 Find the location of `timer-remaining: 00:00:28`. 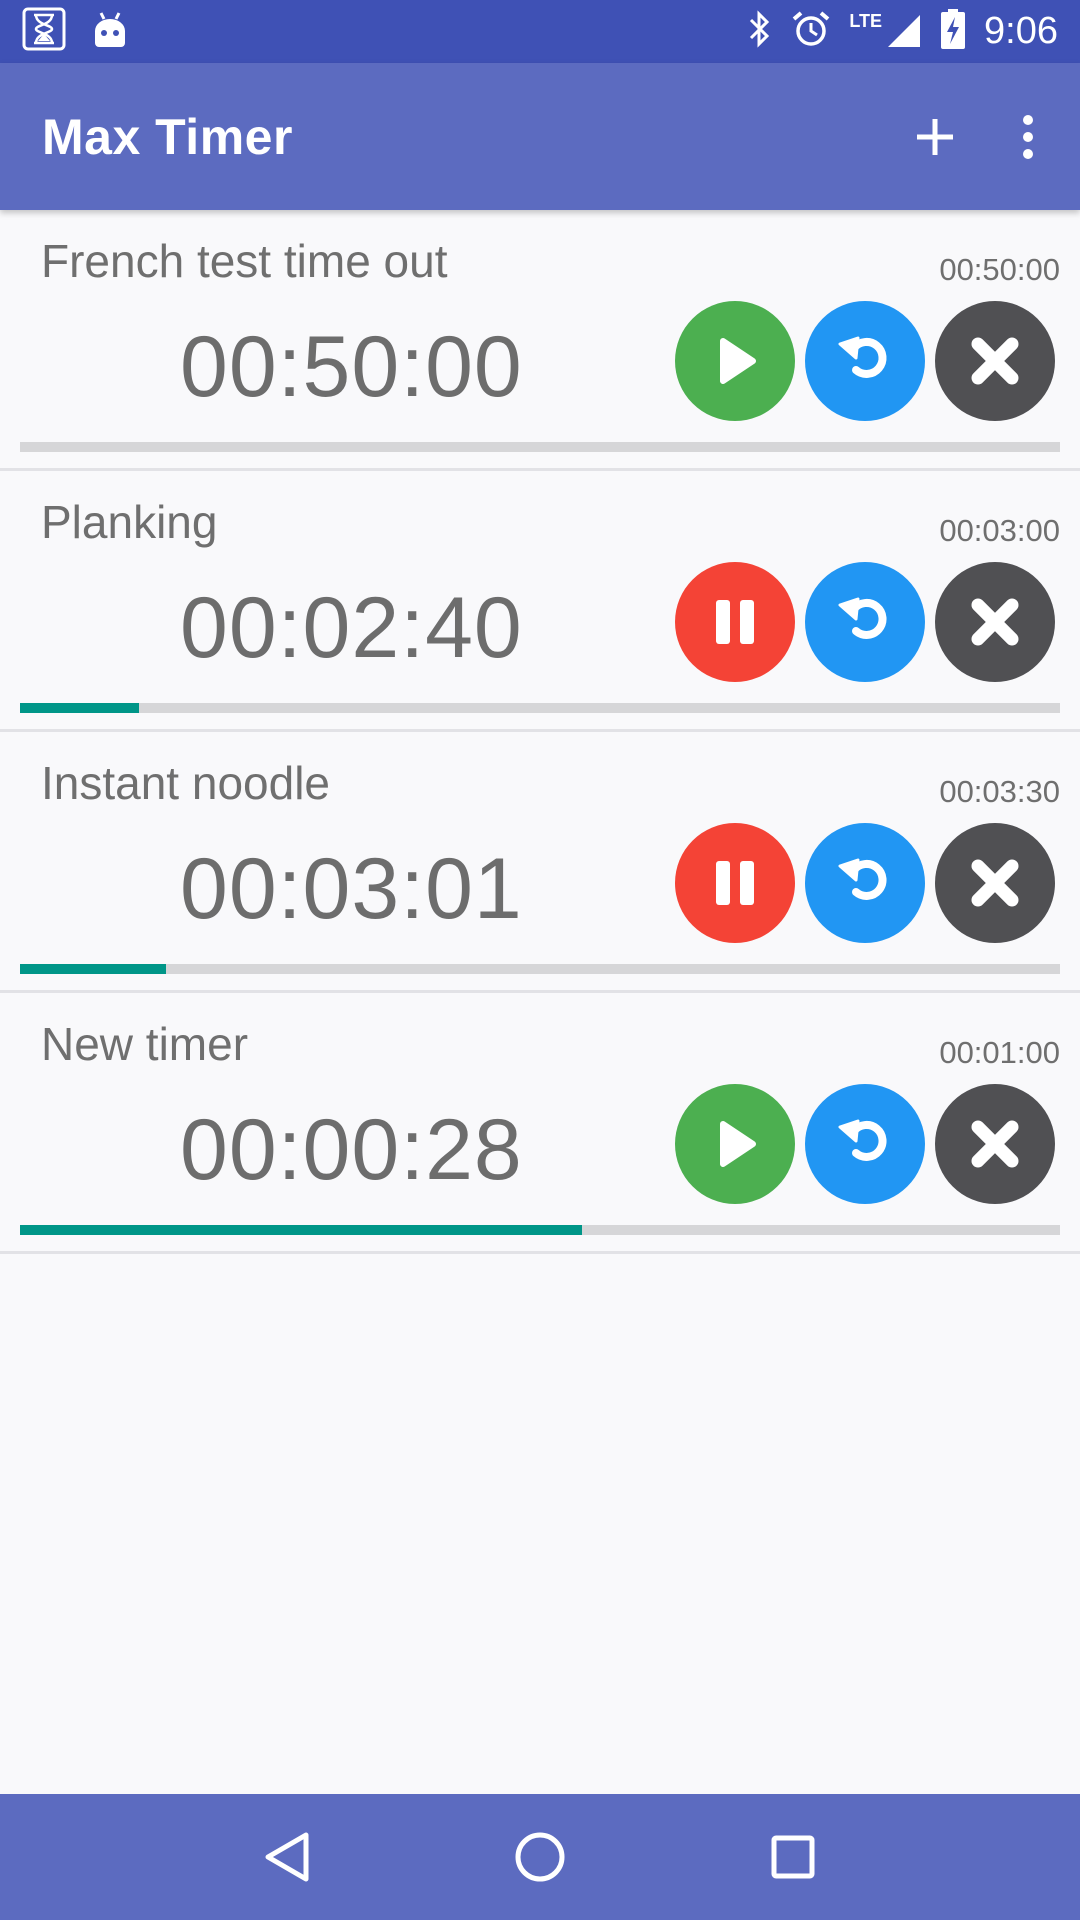

timer-remaining: 00:00:28 is located at coordinates (351, 1150).